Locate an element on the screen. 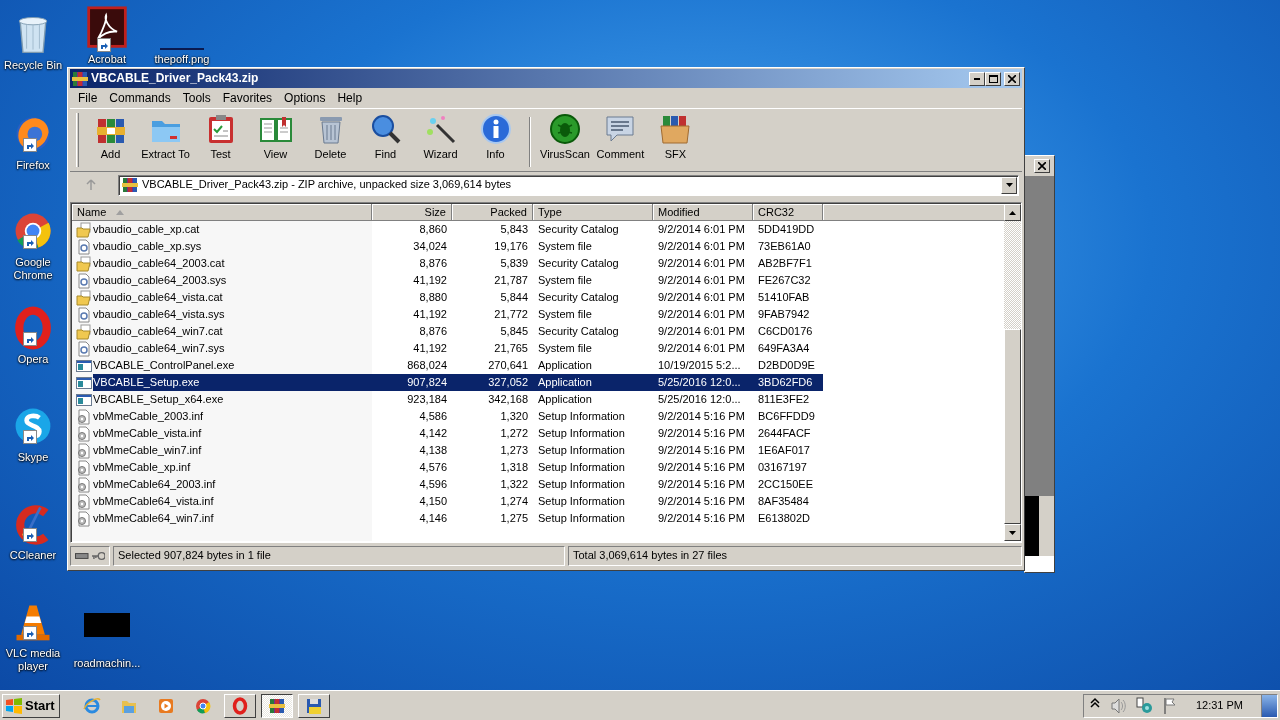 Image resolution: width=1280 pixels, height=720 pixels. toolbar-button: Comment is located at coordinates (620, 137).